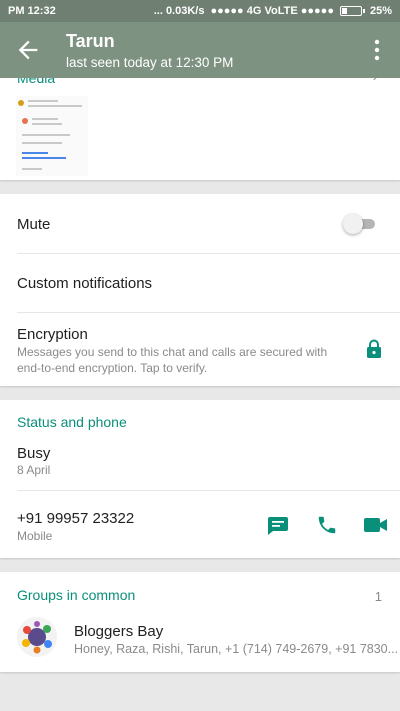  Describe the element at coordinates (200, 224) in the screenshot. I see `mute-row: Mute` at that location.